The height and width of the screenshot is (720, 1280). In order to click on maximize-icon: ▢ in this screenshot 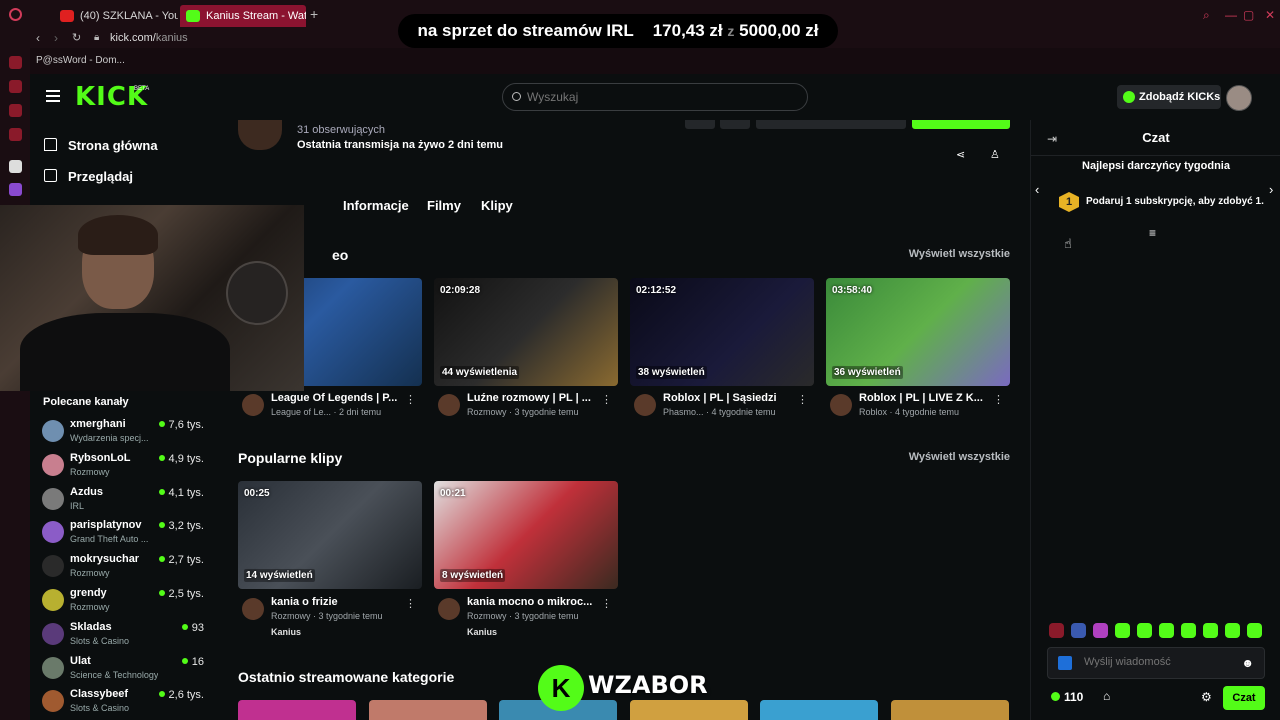, I will do `click(1248, 15)`.